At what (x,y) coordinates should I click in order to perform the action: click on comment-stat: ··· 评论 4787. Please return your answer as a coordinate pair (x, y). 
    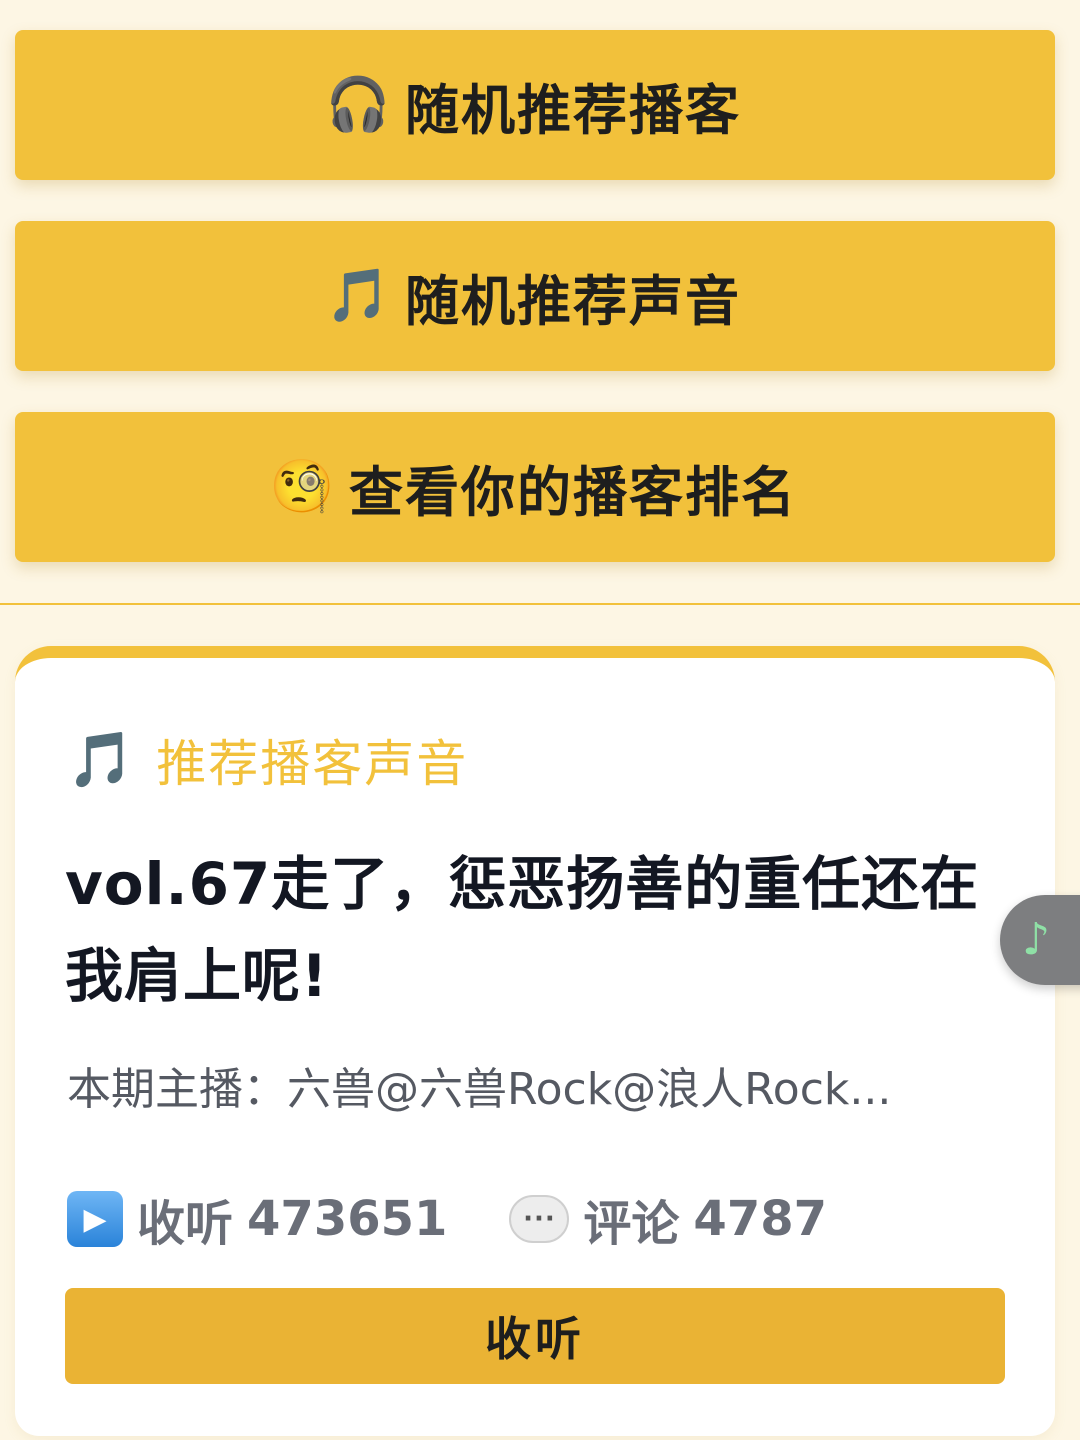
    Looking at the image, I should click on (668, 1219).